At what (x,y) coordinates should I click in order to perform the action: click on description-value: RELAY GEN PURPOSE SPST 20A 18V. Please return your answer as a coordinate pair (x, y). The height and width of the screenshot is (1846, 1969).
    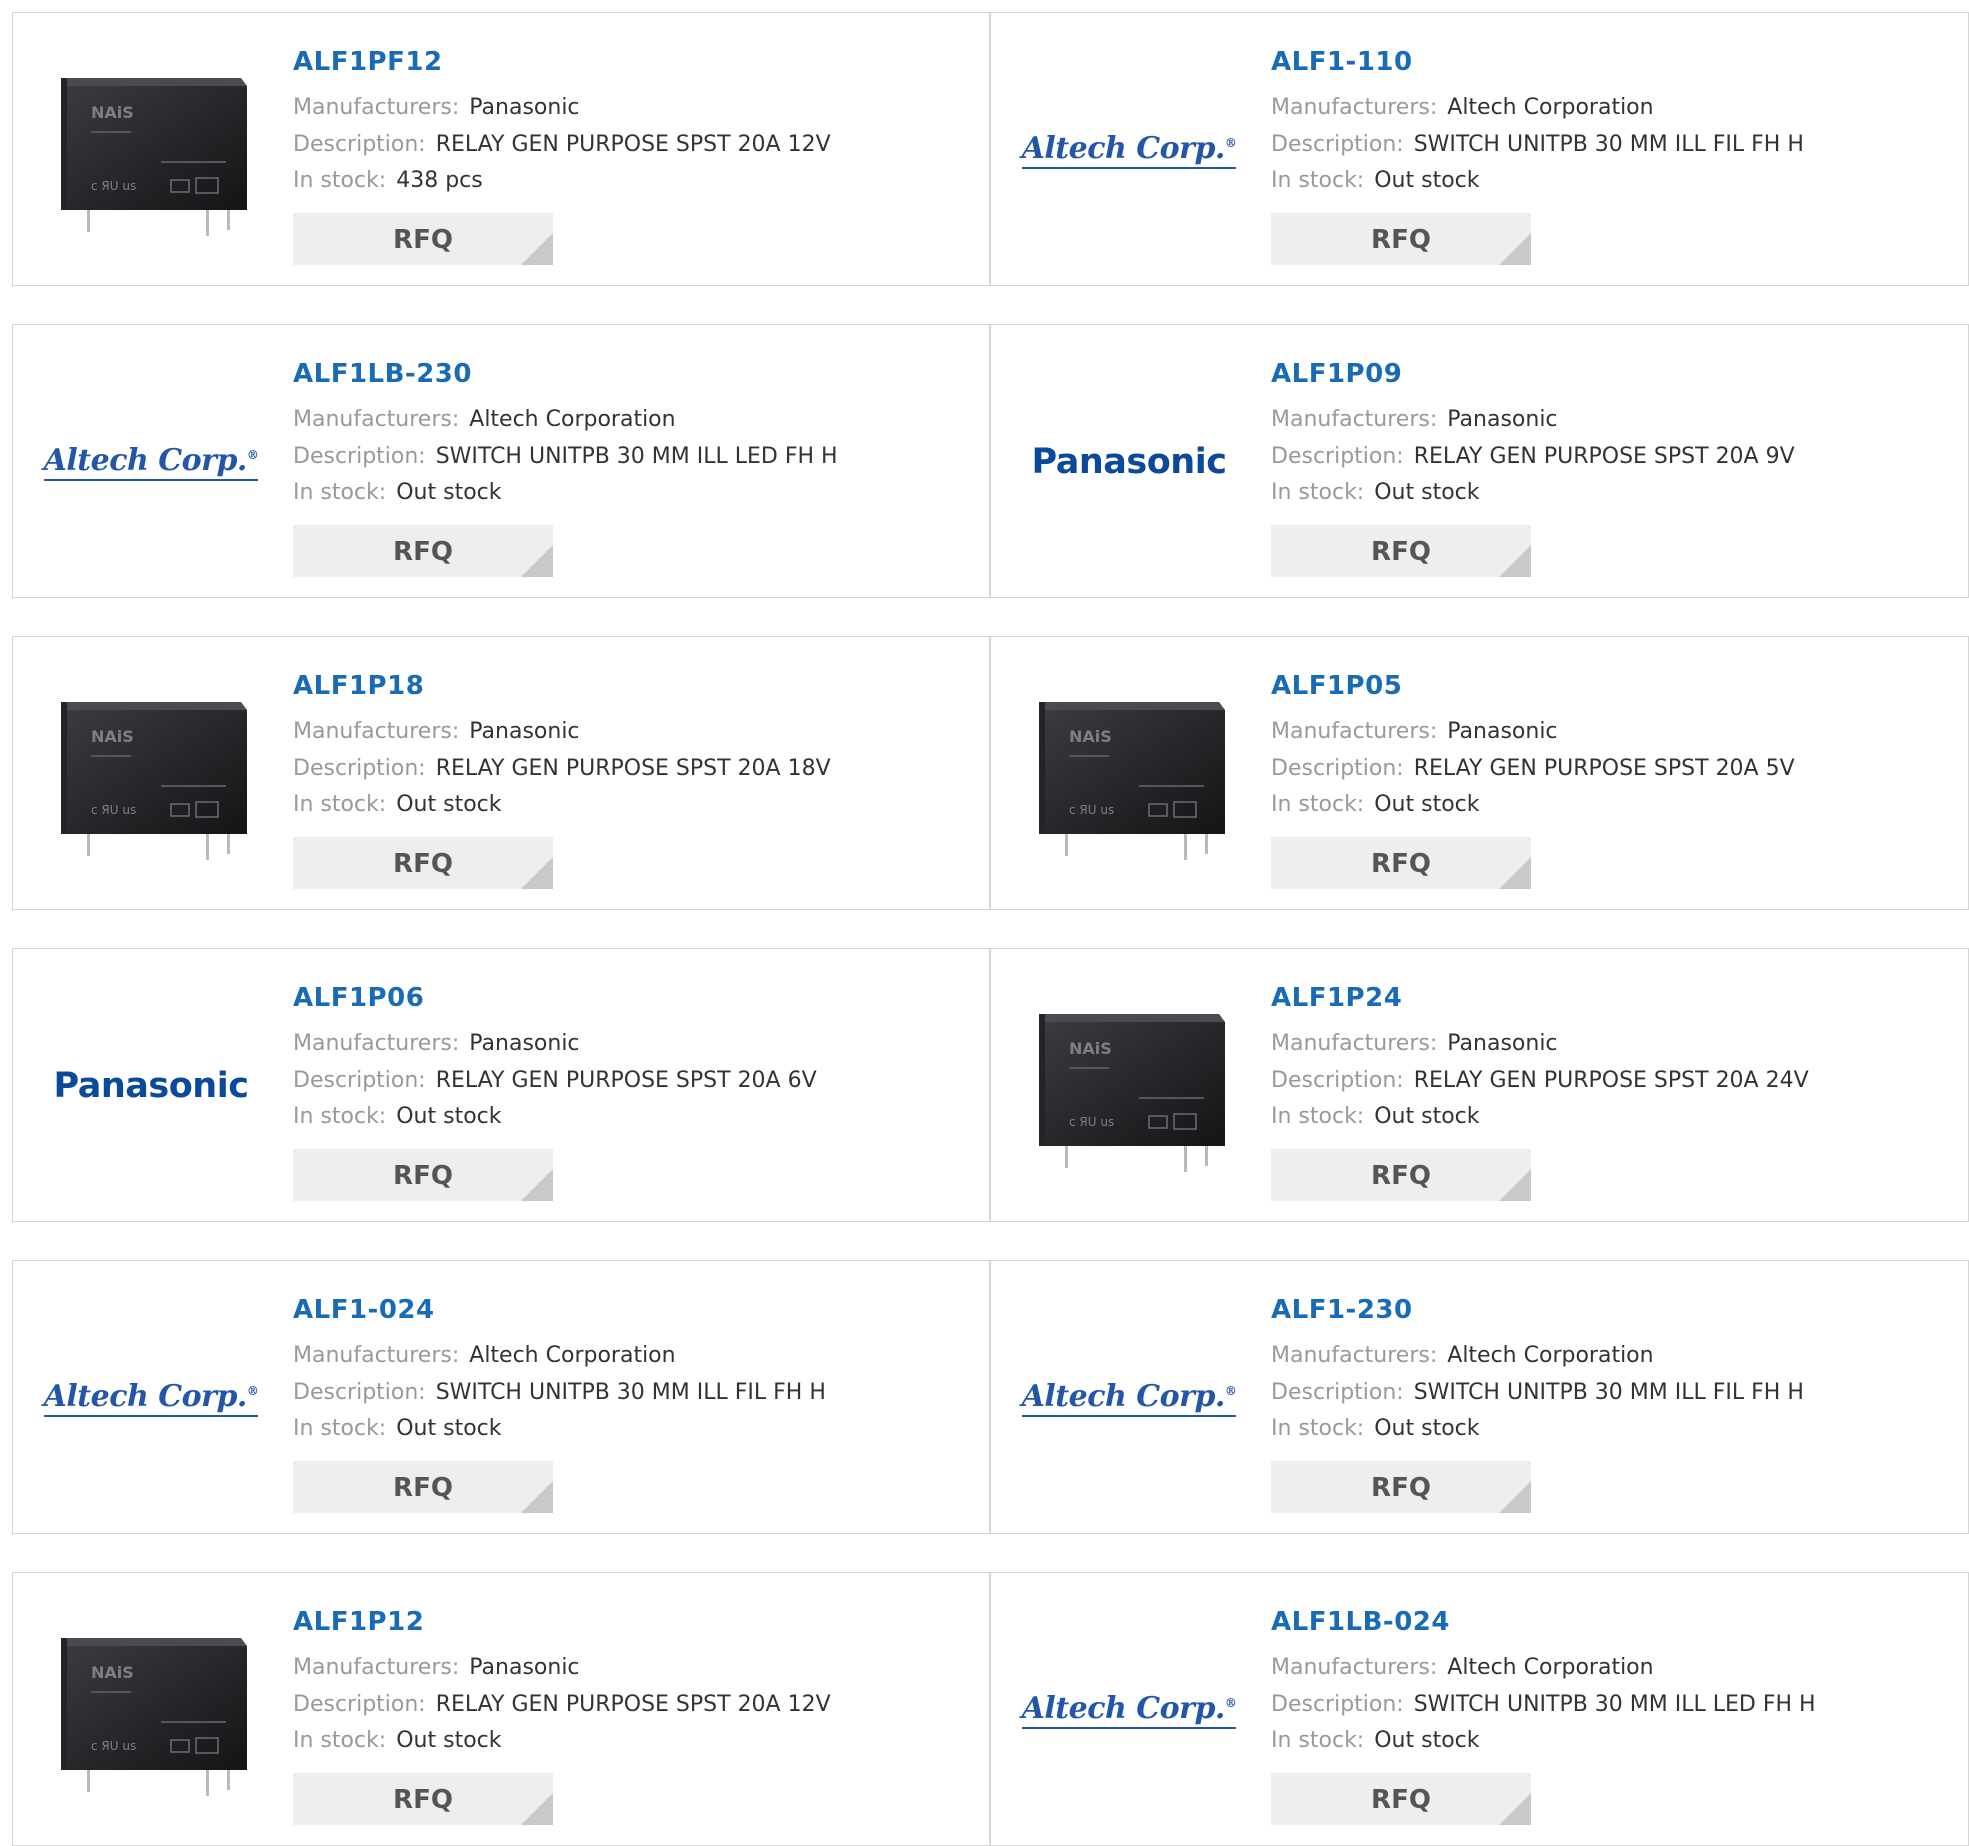
    Looking at the image, I should click on (633, 768).